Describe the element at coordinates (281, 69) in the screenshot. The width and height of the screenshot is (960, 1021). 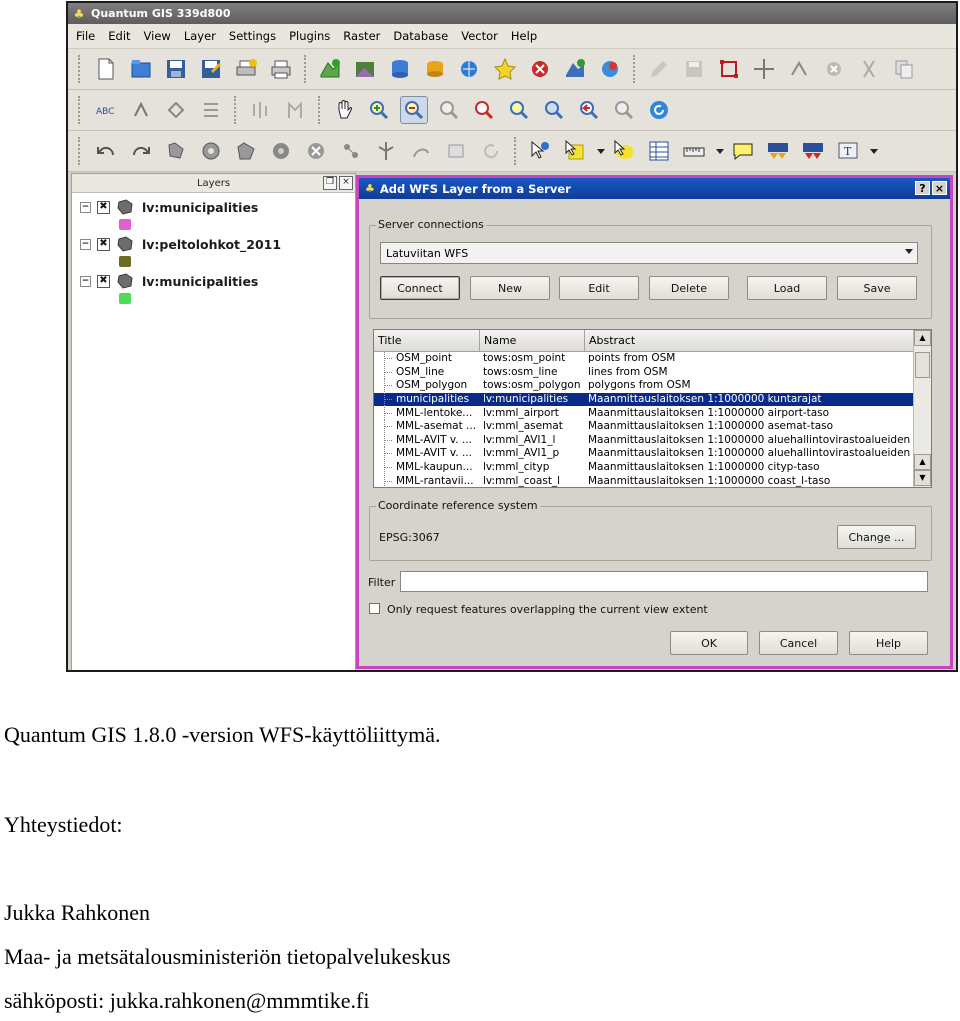
I see `print-icon` at that location.